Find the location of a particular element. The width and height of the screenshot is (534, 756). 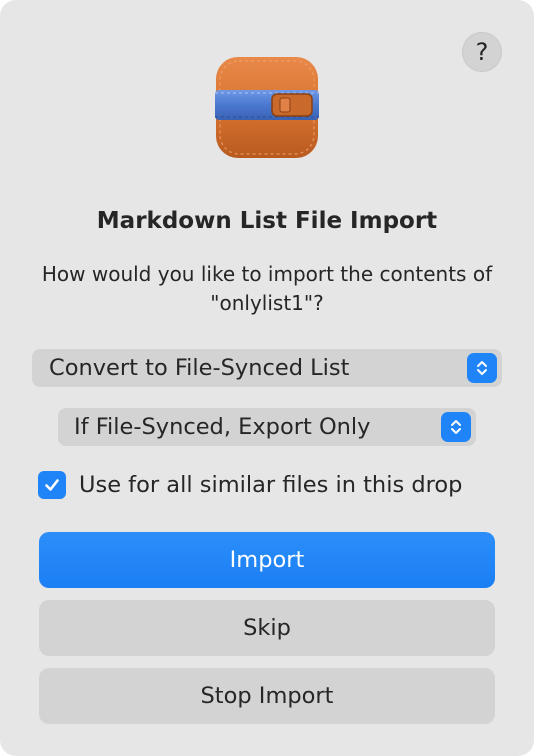

import-mode-value: Convert to File-Synced List is located at coordinates (199, 368).